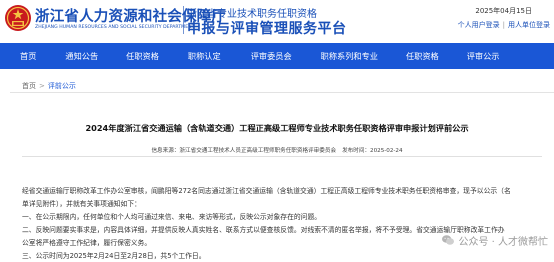 Image resolution: width=554 pixels, height=262 pixels. Describe the element at coordinates (282, 92) in the screenshot. I see `content-divider` at that location.